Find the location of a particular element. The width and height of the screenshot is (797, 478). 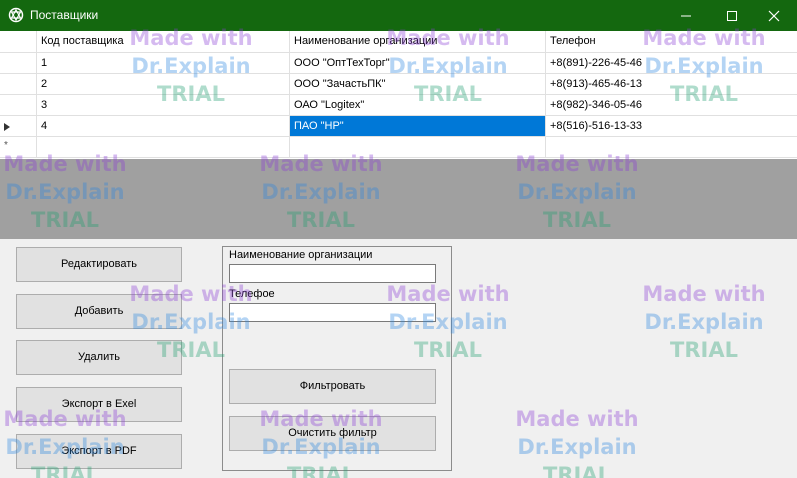

table-row: 2 ООО "ЗачастьПК" +8(913)-465-46-13 is located at coordinates (398, 84).